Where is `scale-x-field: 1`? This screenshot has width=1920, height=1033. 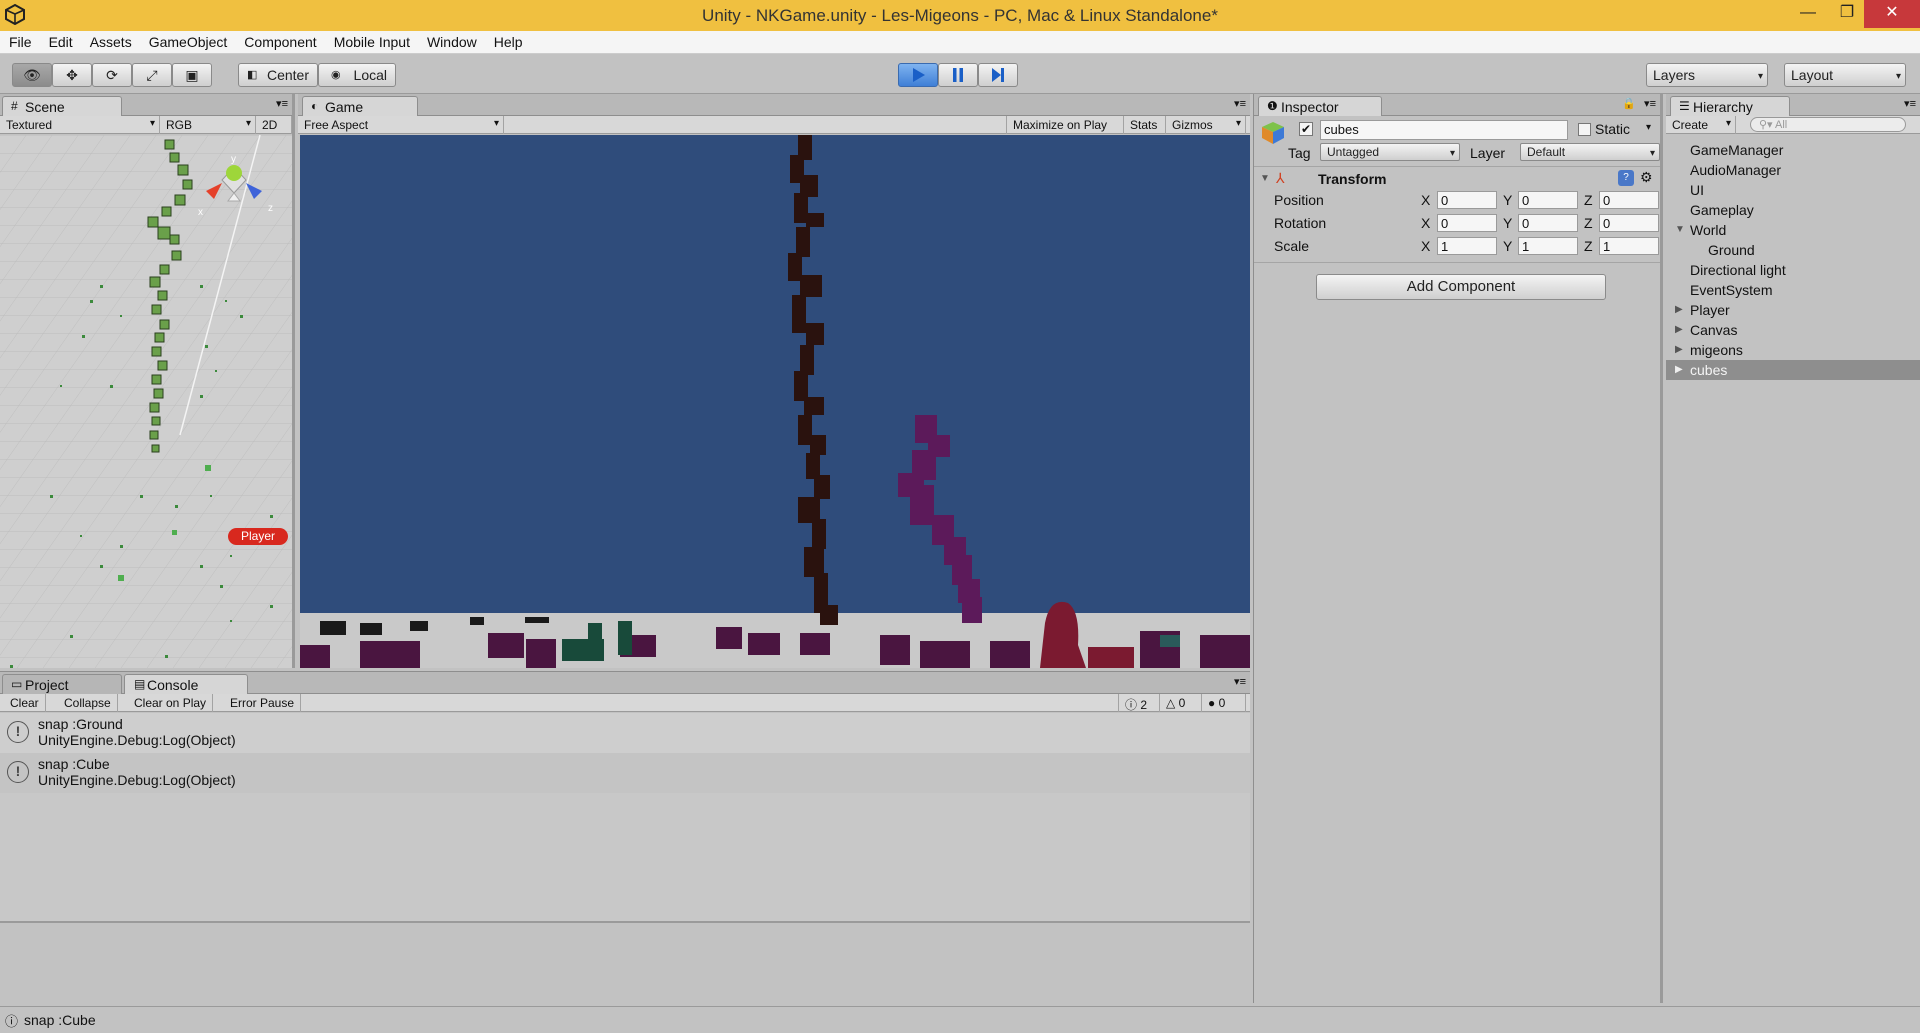 scale-x-field: 1 is located at coordinates (1467, 246).